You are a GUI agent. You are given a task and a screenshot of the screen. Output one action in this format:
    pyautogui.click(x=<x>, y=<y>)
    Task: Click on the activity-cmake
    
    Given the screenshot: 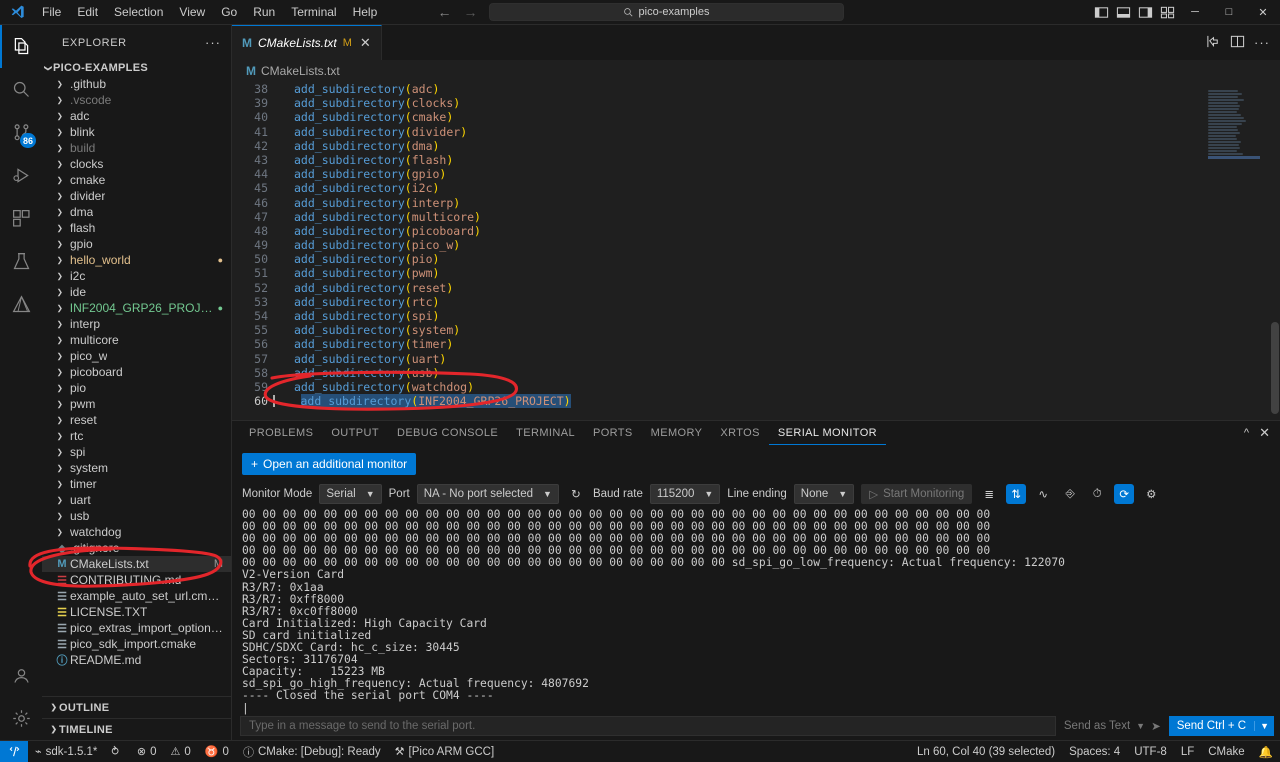 What is the action you would take?
    pyautogui.click(x=21, y=304)
    